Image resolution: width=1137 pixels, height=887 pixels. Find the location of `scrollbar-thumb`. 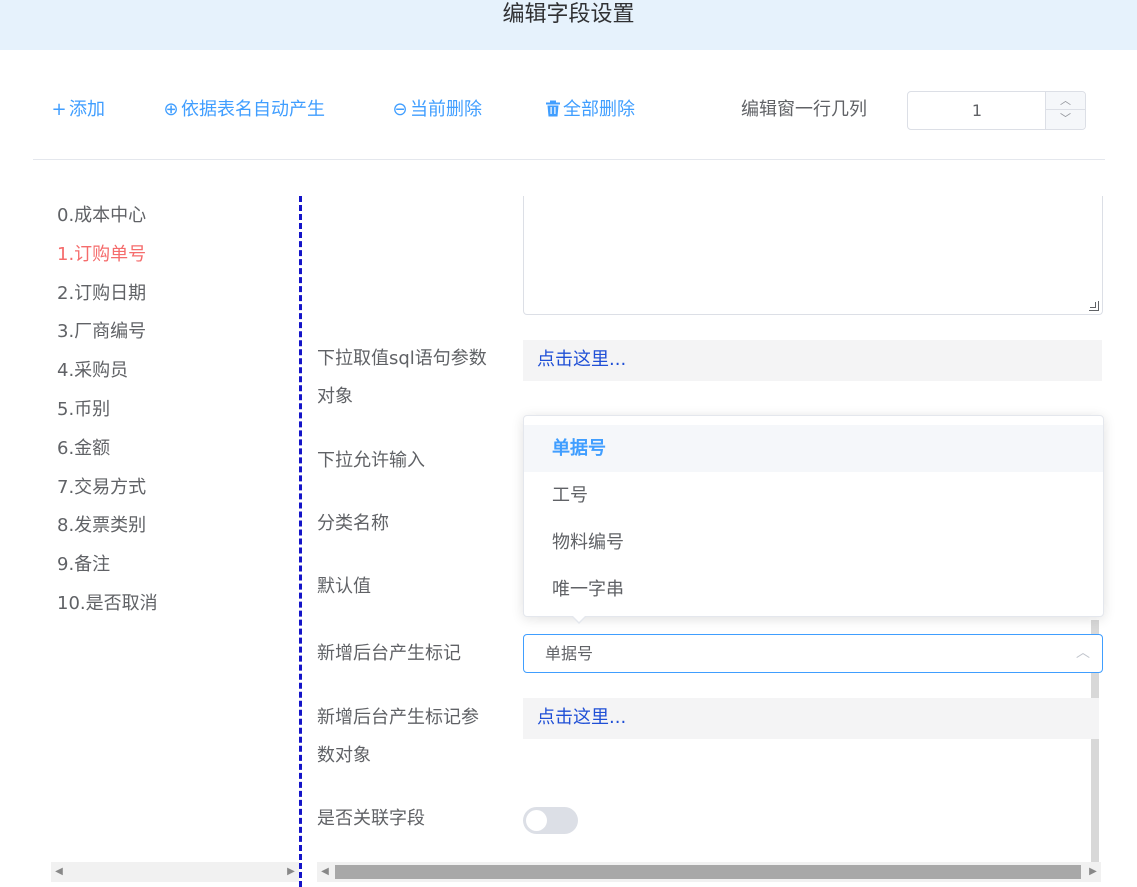

scrollbar-thumb is located at coordinates (708, 872).